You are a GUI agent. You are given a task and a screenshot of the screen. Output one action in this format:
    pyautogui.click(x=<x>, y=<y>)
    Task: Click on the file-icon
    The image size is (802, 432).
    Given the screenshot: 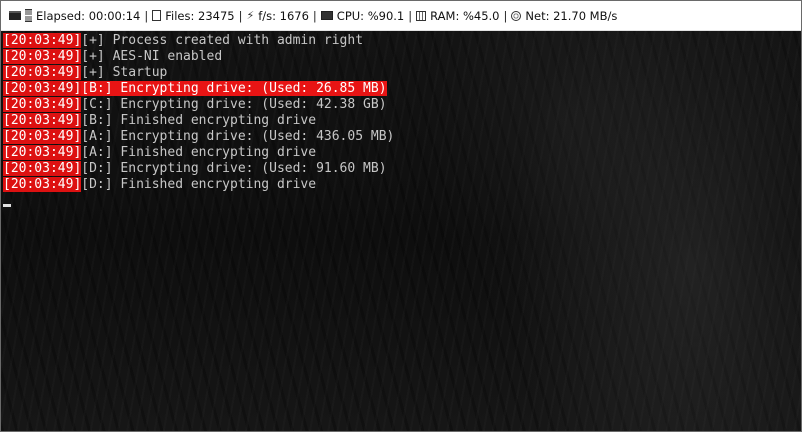 What is the action you would take?
    pyautogui.click(x=157, y=15)
    